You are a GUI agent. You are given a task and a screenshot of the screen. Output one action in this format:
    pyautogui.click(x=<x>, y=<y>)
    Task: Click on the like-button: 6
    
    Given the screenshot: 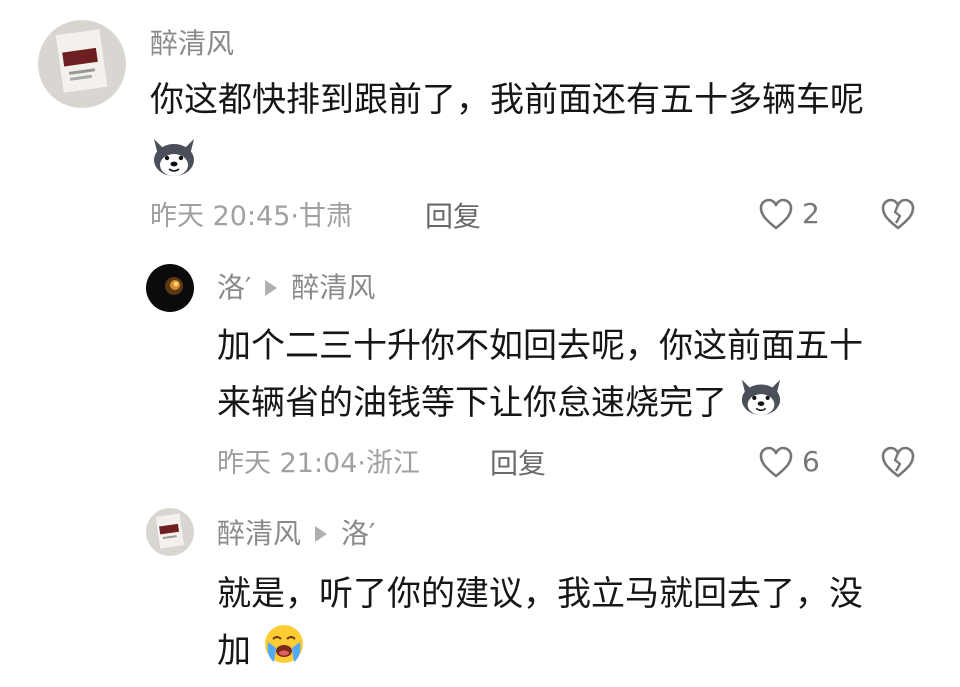 What is the action you would take?
    pyautogui.click(x=789, y=462)
    